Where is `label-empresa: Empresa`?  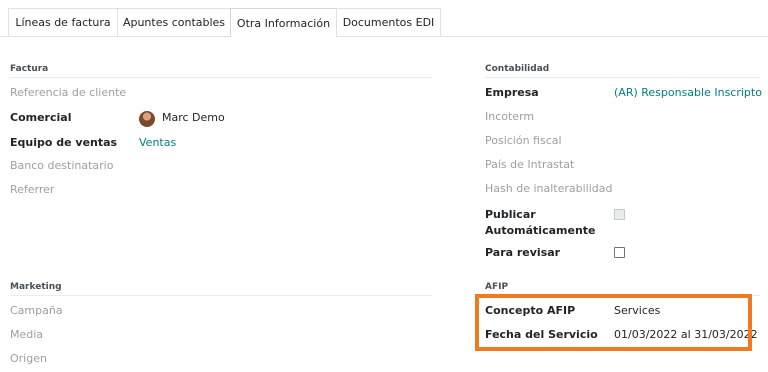 label-empresa: Empresa is located at coordinates (512, 92).